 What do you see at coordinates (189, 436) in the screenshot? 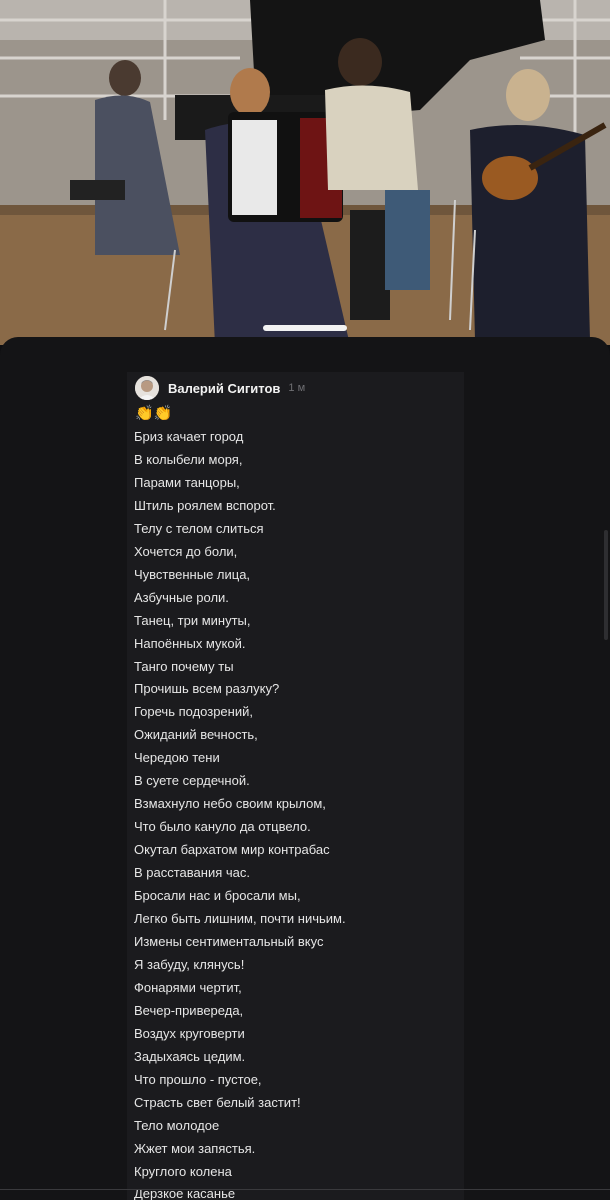
I see `comment-line: Бриз качает город` at bounding box center [189, 436].